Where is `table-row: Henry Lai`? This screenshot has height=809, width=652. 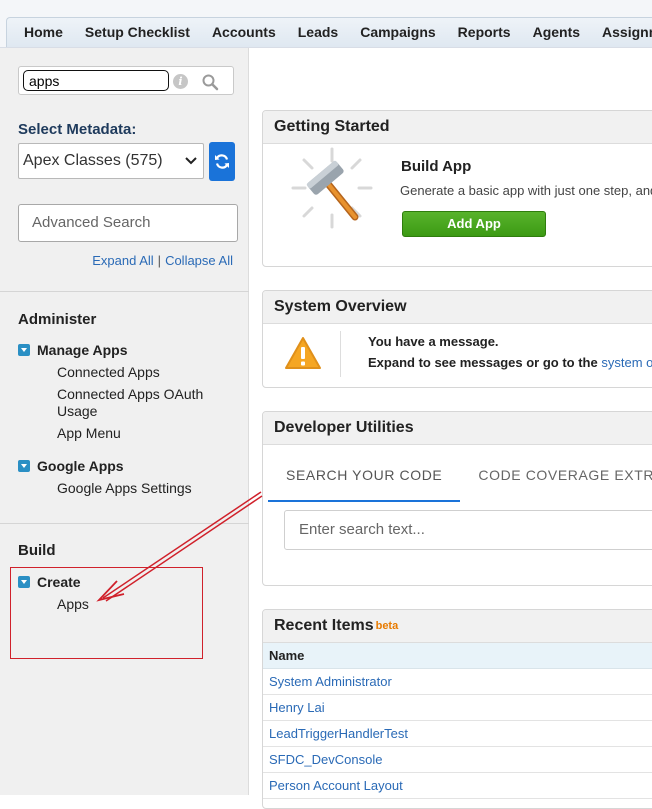
table-row: Henry Lai is located at coordinates (457, 708).